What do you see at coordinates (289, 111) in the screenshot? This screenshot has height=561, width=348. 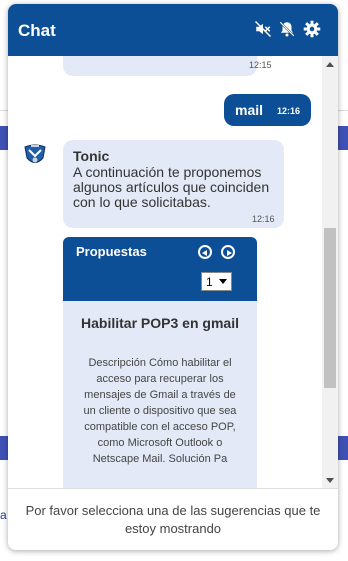 I see `user-message-time: 12:16` at bounding box center [289, 111].